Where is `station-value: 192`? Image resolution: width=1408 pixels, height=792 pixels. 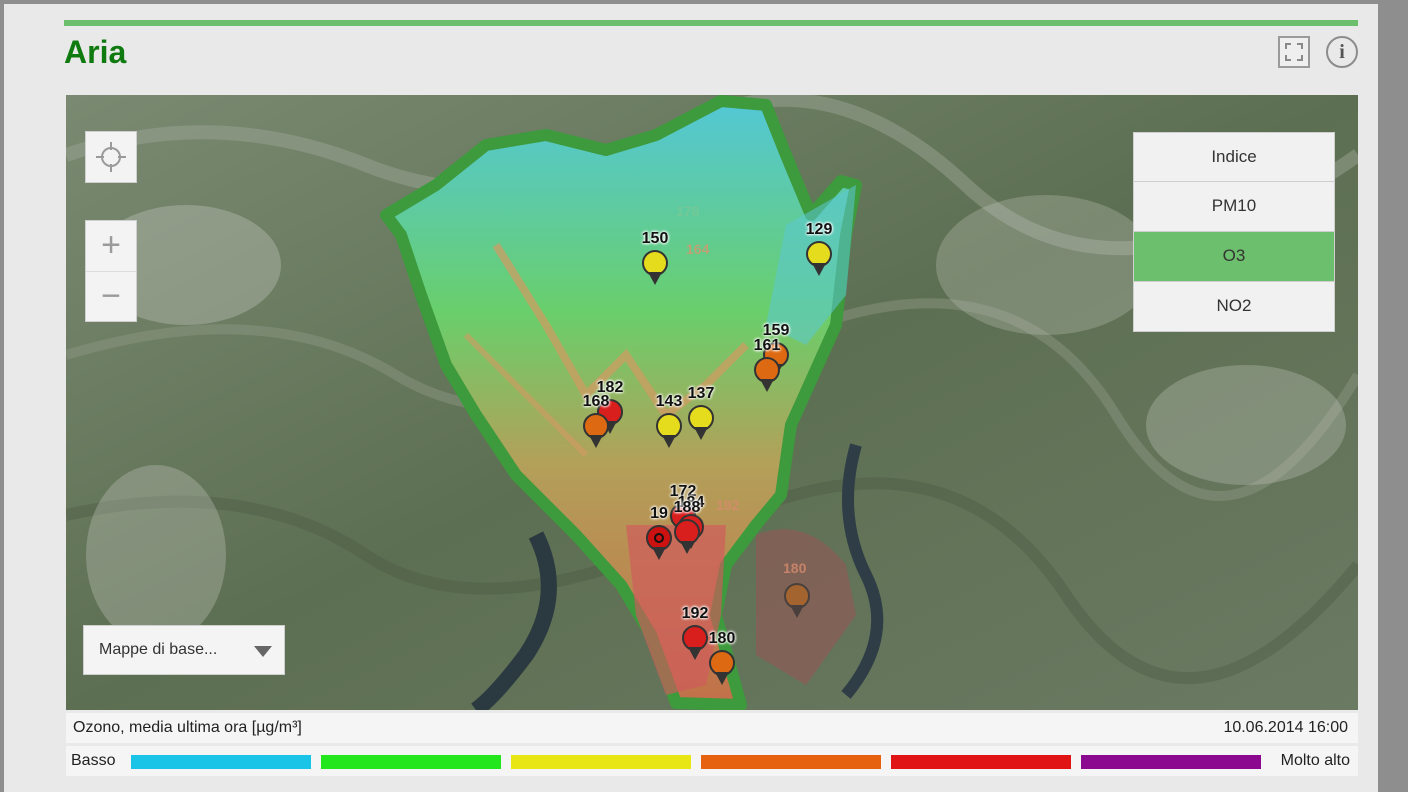 station-value: 192 is located at coordinates (695, 613).